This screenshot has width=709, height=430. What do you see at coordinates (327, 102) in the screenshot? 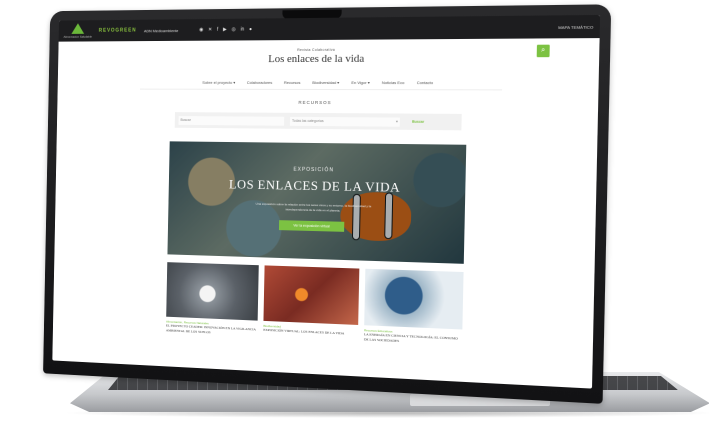
I see `section-heading: RECURSOS` at bounding box center [327, 102].